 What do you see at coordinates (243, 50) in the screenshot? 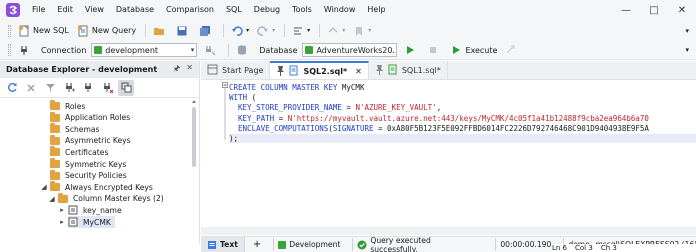
I see `database-icon-button` at bounding box center [243, 50].